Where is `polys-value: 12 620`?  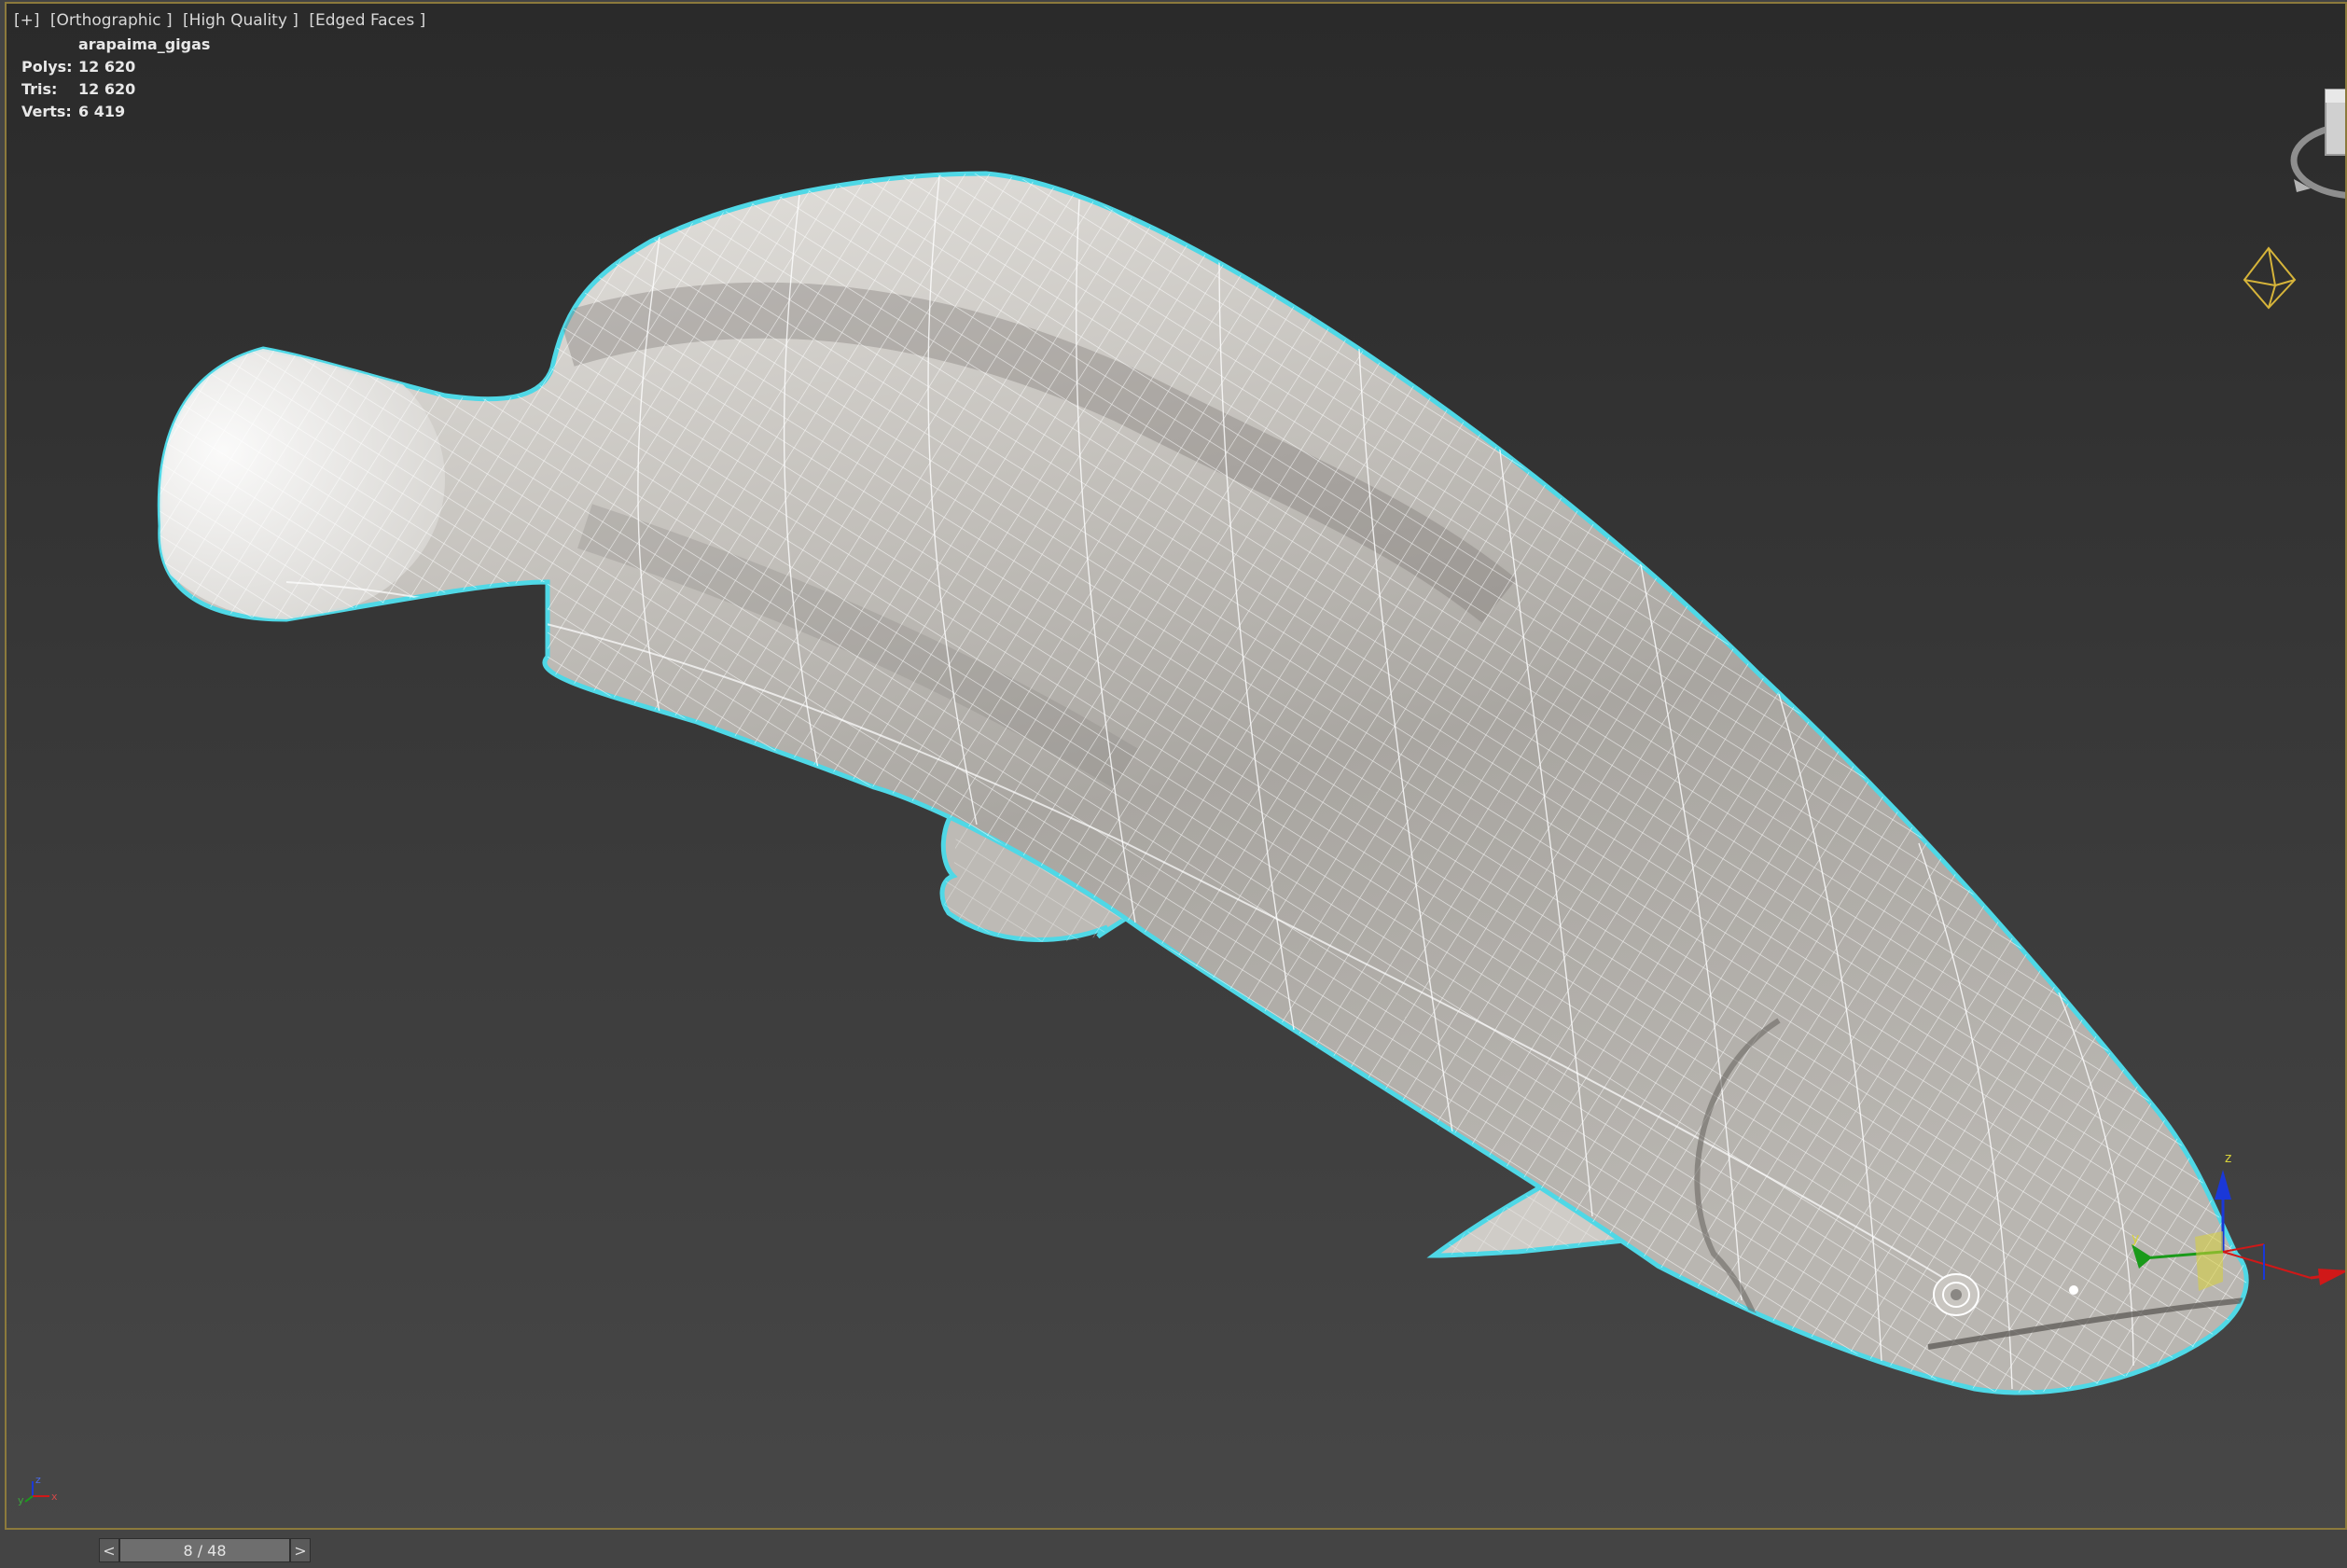 polys-value: 12 620 is located at coordinates (107, 67).